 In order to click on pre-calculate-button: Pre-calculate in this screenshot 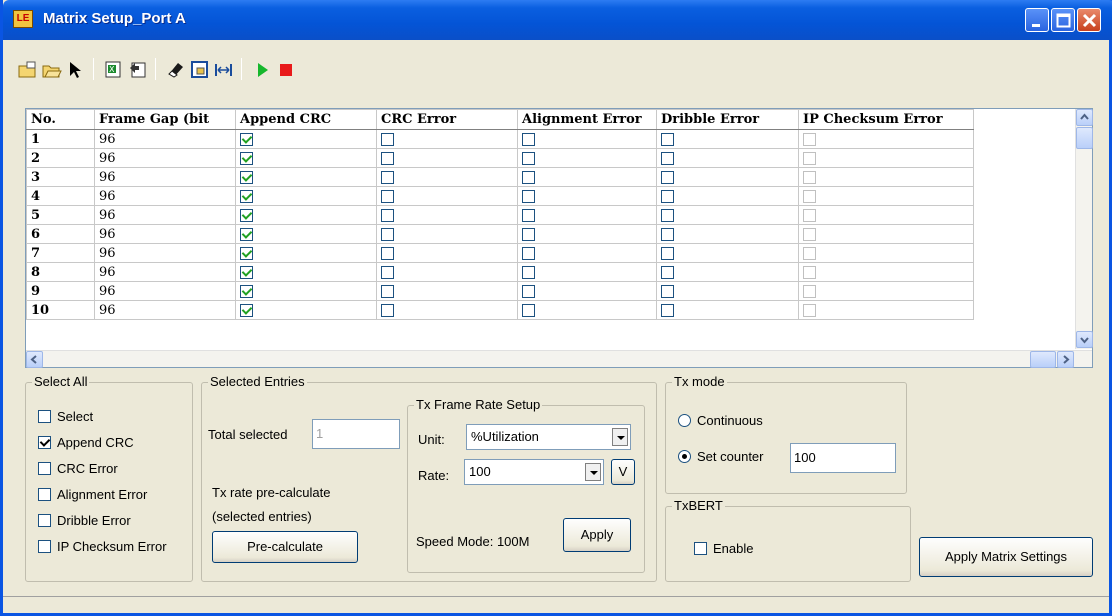, I will do `click(285, 547)`.